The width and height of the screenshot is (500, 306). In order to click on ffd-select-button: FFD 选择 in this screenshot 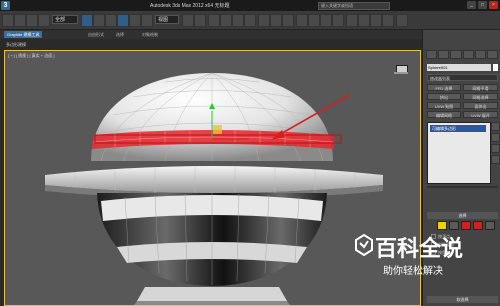, I will do `click(444, 87)`.